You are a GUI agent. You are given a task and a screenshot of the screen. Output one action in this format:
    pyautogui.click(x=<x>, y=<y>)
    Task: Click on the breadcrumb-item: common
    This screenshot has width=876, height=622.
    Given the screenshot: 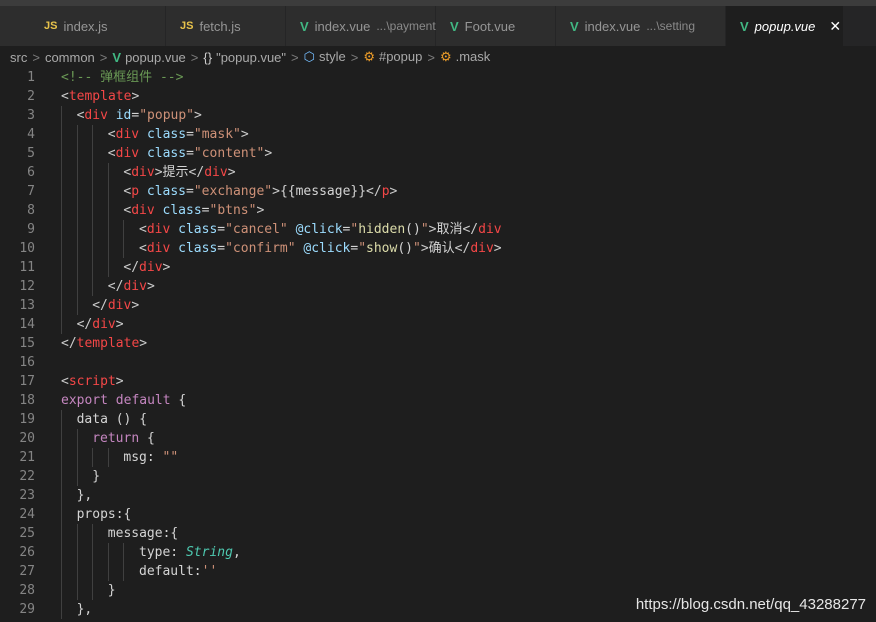 What is the action you would take?
    pyautogui.click(x=70, y=57)
    